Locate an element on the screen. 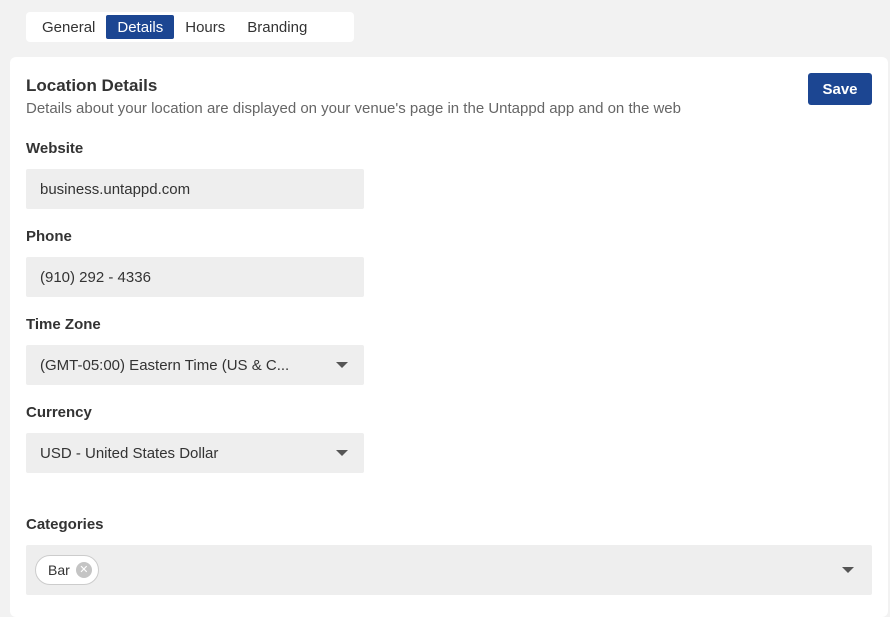 Image resolution: width=890 pixels, height=617 pixels. tab-details: Details is located at coordinates (140, 27).